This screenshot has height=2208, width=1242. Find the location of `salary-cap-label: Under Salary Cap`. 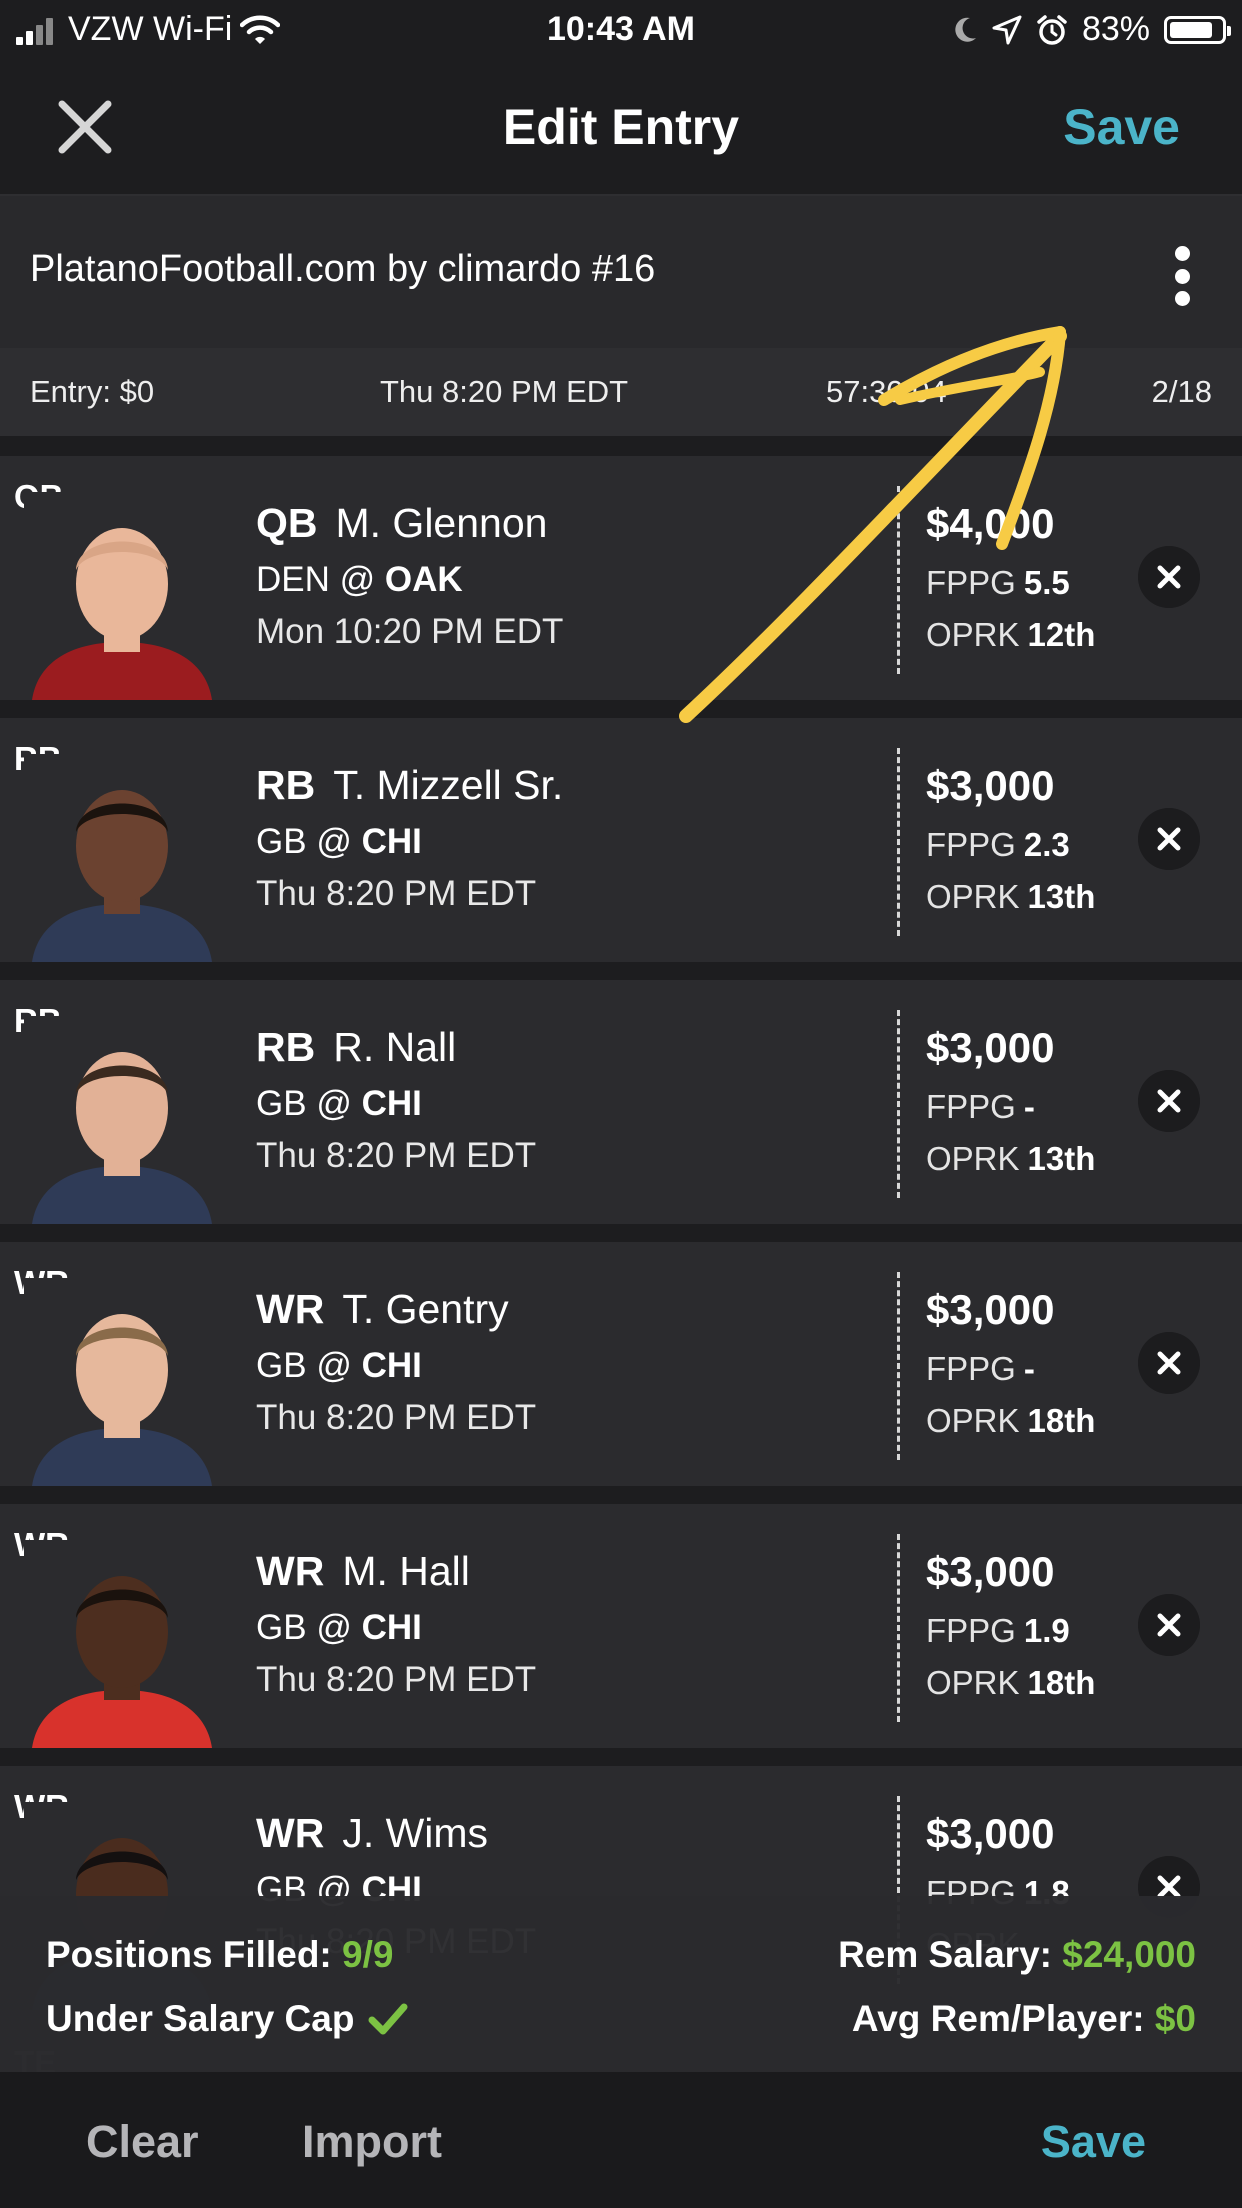

salary-cap-label: Under Salary Cap is located at coordinates (200, 2018).